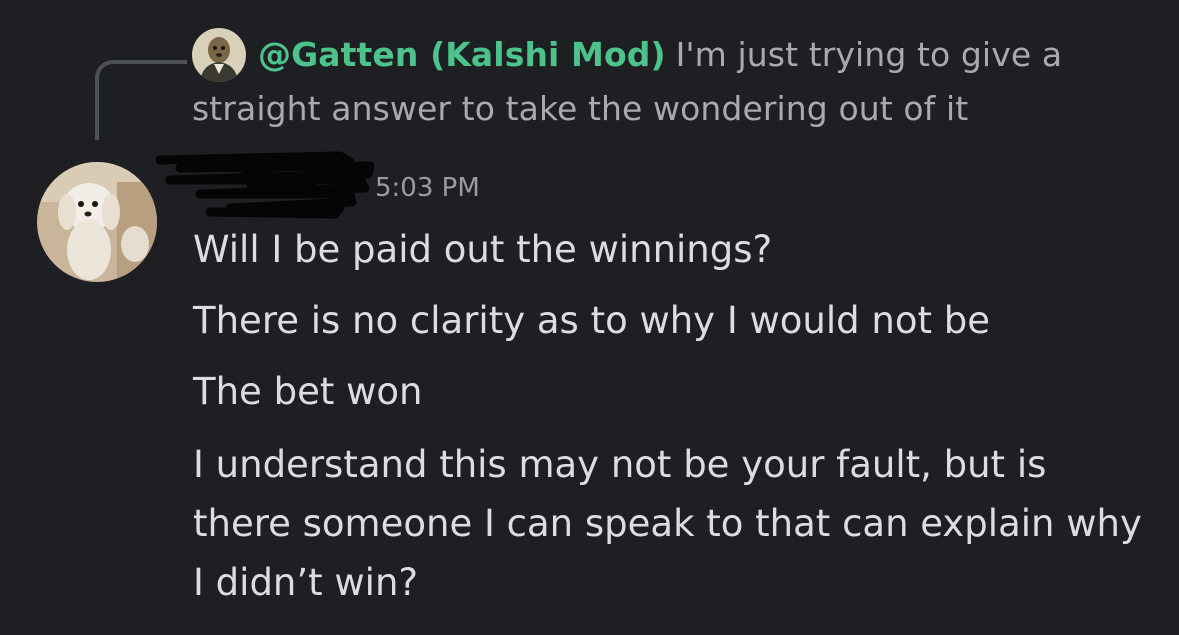 Image resolution: width=1179 pixels, height=635 pixels. I want to click on message-line: Will I be paid out the winnings?, so click(483, 249).